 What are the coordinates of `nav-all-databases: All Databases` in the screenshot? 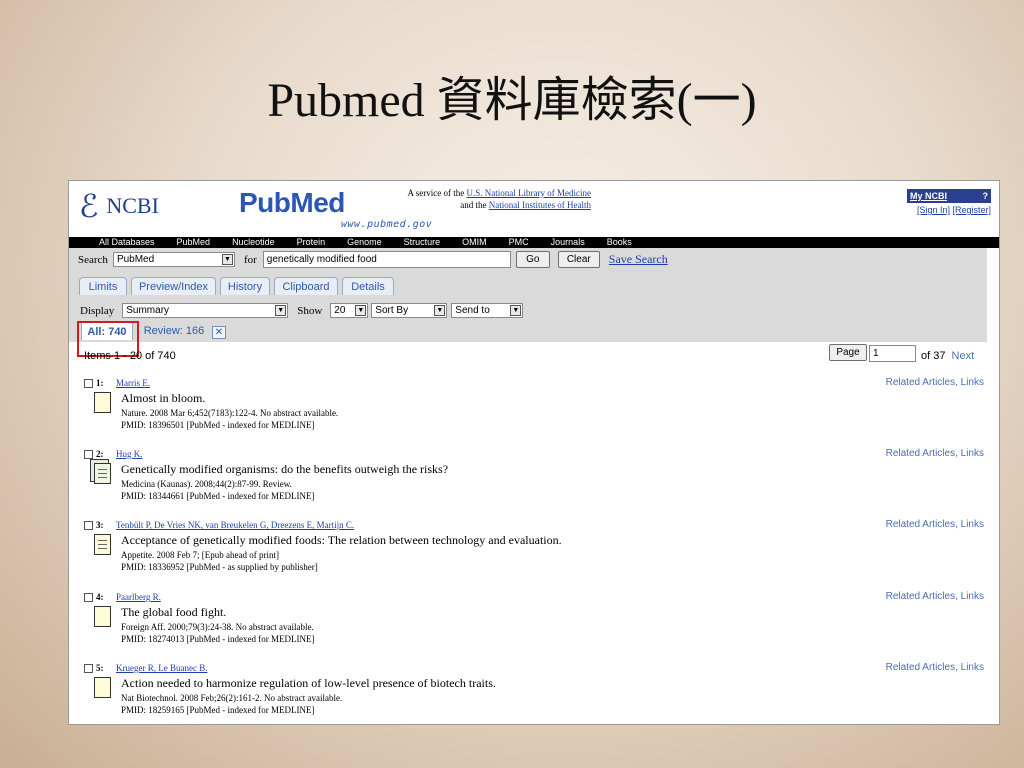 It's located at (127, 242).